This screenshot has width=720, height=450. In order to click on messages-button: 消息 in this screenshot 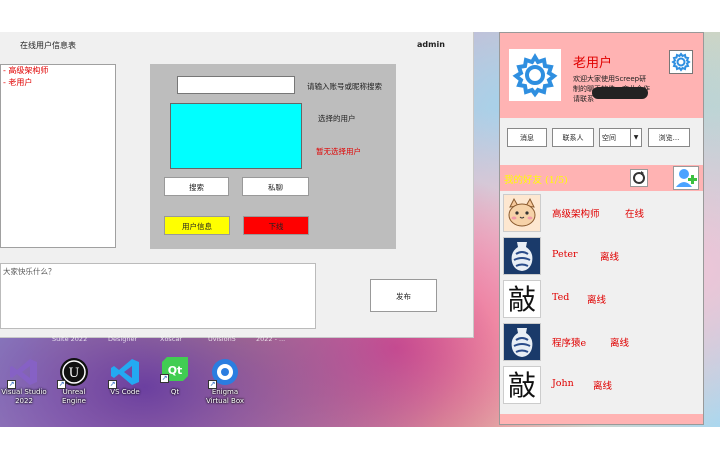, I will do `click(527, 137)`.